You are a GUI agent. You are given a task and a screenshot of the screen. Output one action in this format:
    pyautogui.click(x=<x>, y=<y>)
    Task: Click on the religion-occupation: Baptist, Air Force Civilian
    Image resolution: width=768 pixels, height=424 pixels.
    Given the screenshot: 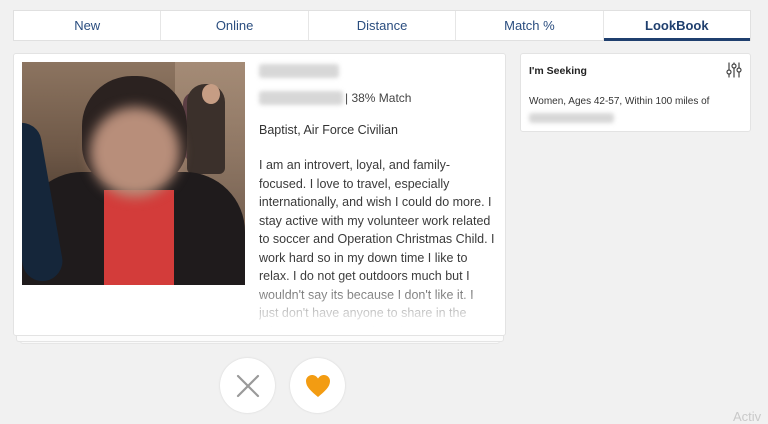 What is the action you would take?
    pyautogui.click(x=328, y=130)
    